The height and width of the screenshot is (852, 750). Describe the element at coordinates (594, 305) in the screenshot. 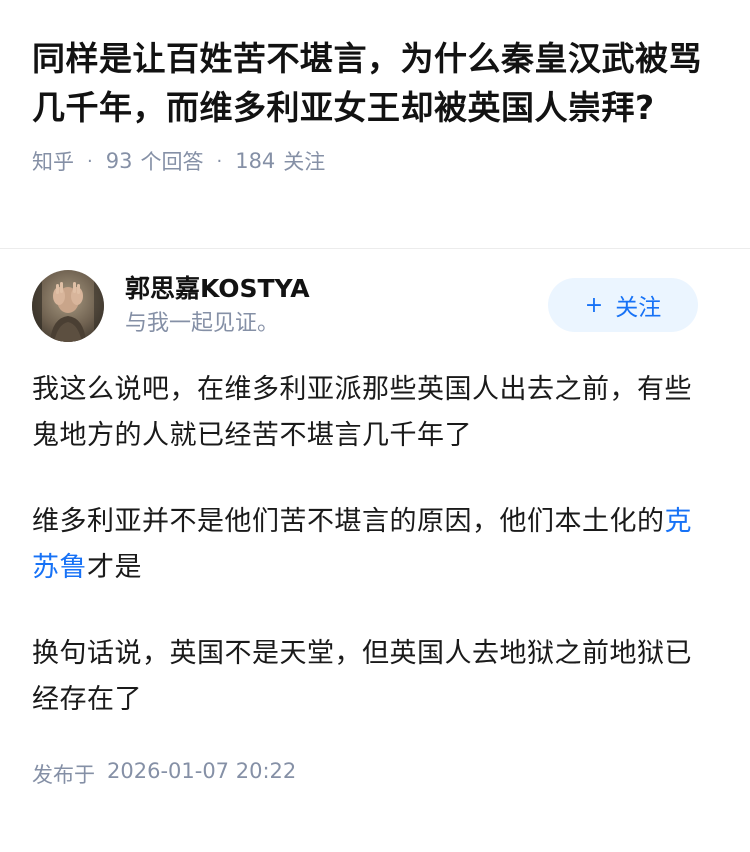

I see `plus-icon: +` at that location.